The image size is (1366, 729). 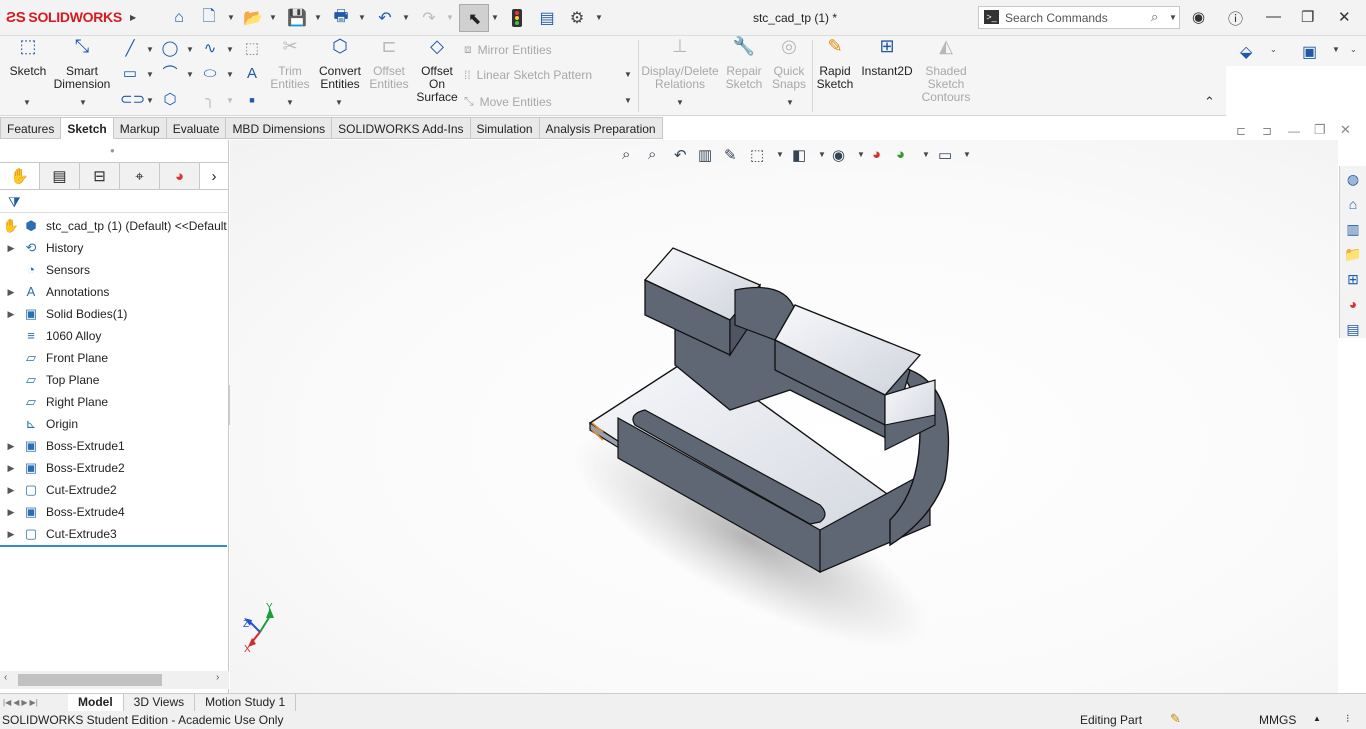 I want to click on panel-tabs-next-icon: ›, so click(x=214, y=176).